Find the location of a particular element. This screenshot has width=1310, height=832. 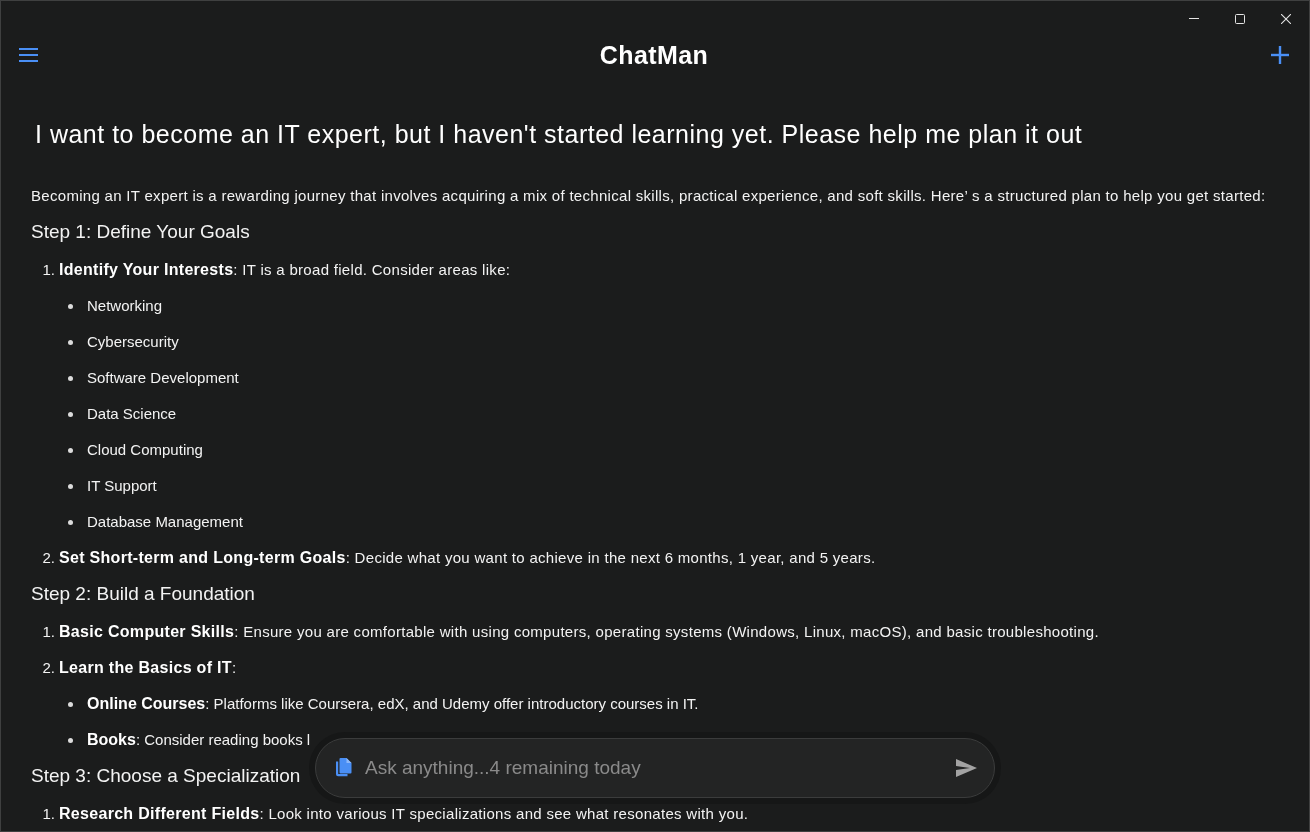

bullet-item-text: Online Courses: Platforms like Coursera, edX, and Udemy offer introductory courses in IT. is located at coordinates (393, 704).